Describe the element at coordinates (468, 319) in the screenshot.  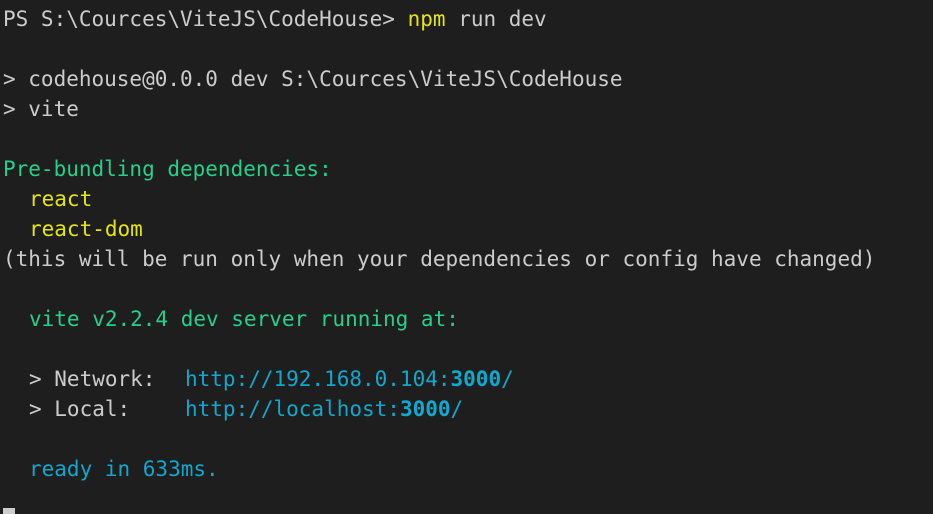
I see `server-running-line: vite v2.2.4 dev server running at:` at that location.